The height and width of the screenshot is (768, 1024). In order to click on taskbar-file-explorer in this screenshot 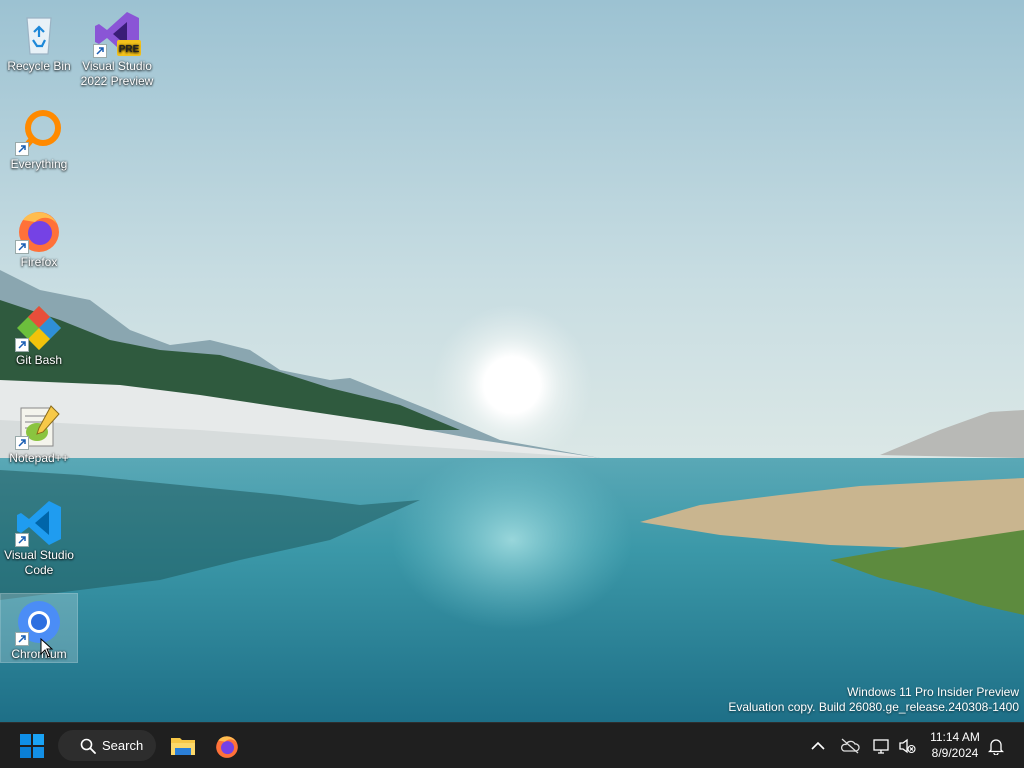, I will do `click(183, 746)`.